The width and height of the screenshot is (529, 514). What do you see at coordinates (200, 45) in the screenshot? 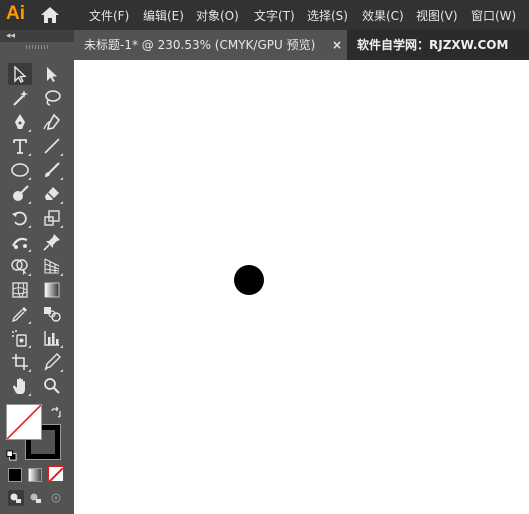
I see `tab-document-title: 未标题-1* @ 230.53% (CMYK/GPU 预览)` at bounding box center [200, 45].